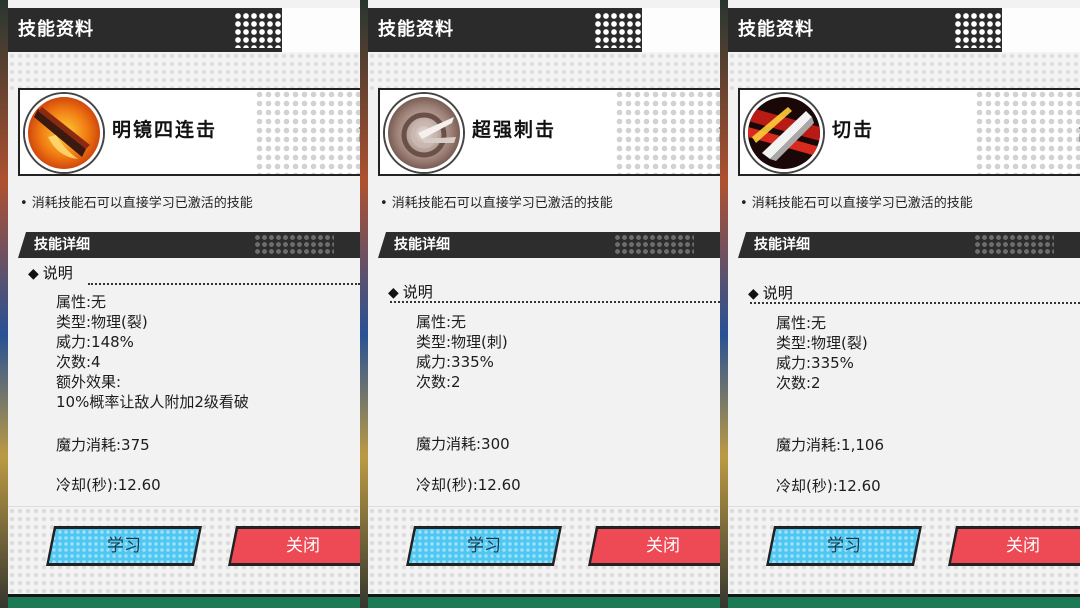 This screenshot has width=1080, height=608. I want to click on mana-cost: 魔力消耗:375, so click(103, 445).